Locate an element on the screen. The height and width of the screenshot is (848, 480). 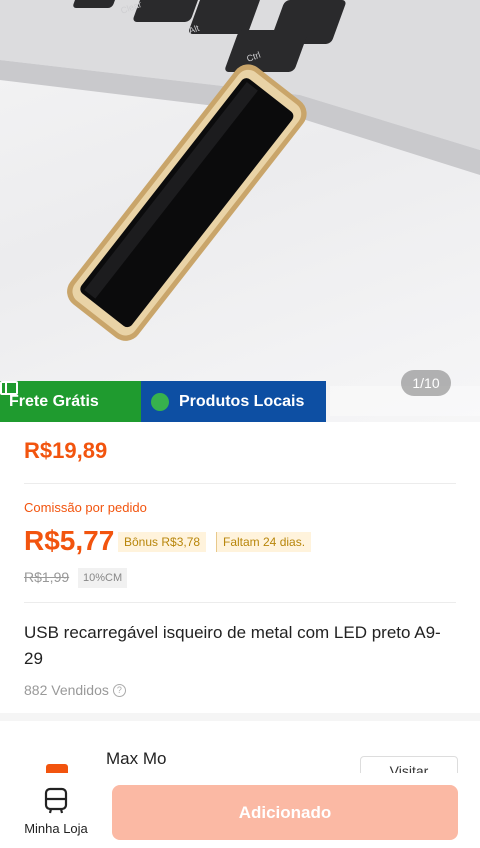
shop-name: Max Mo is located at coordinates (136, 759).